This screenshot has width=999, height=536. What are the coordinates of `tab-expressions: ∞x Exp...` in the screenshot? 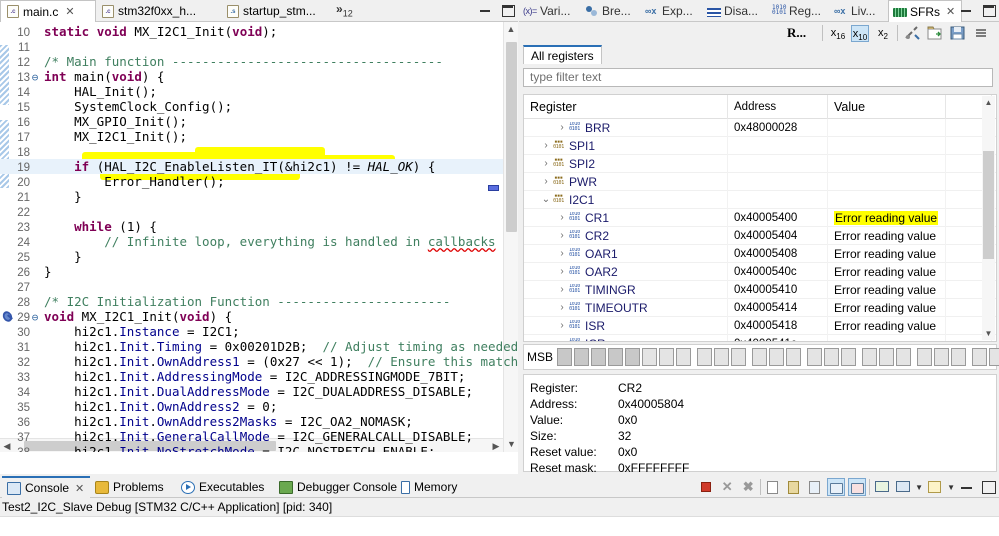 It's located at (672, 11).